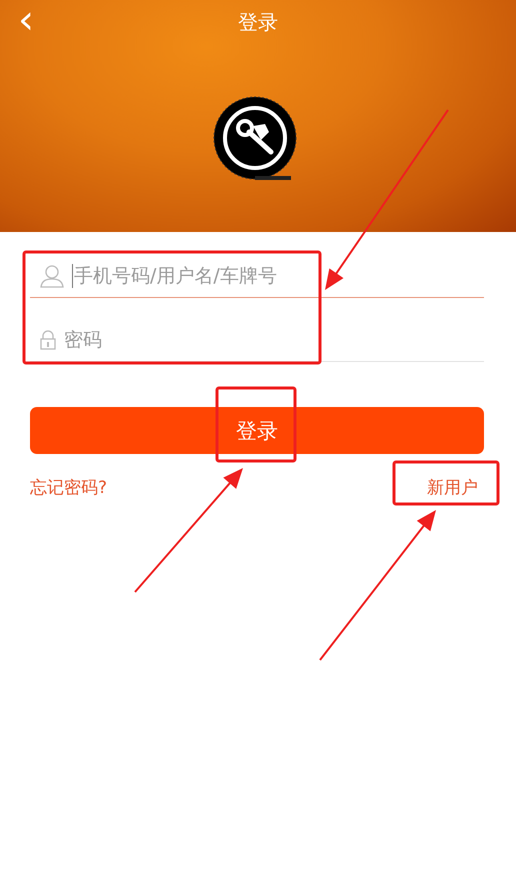 The height and width of the screenshot is (890, 516). What do you see at coordinates (452, 487) in the screenshot?
I see `register-link: 新用户` at bounding box center [452, 487].